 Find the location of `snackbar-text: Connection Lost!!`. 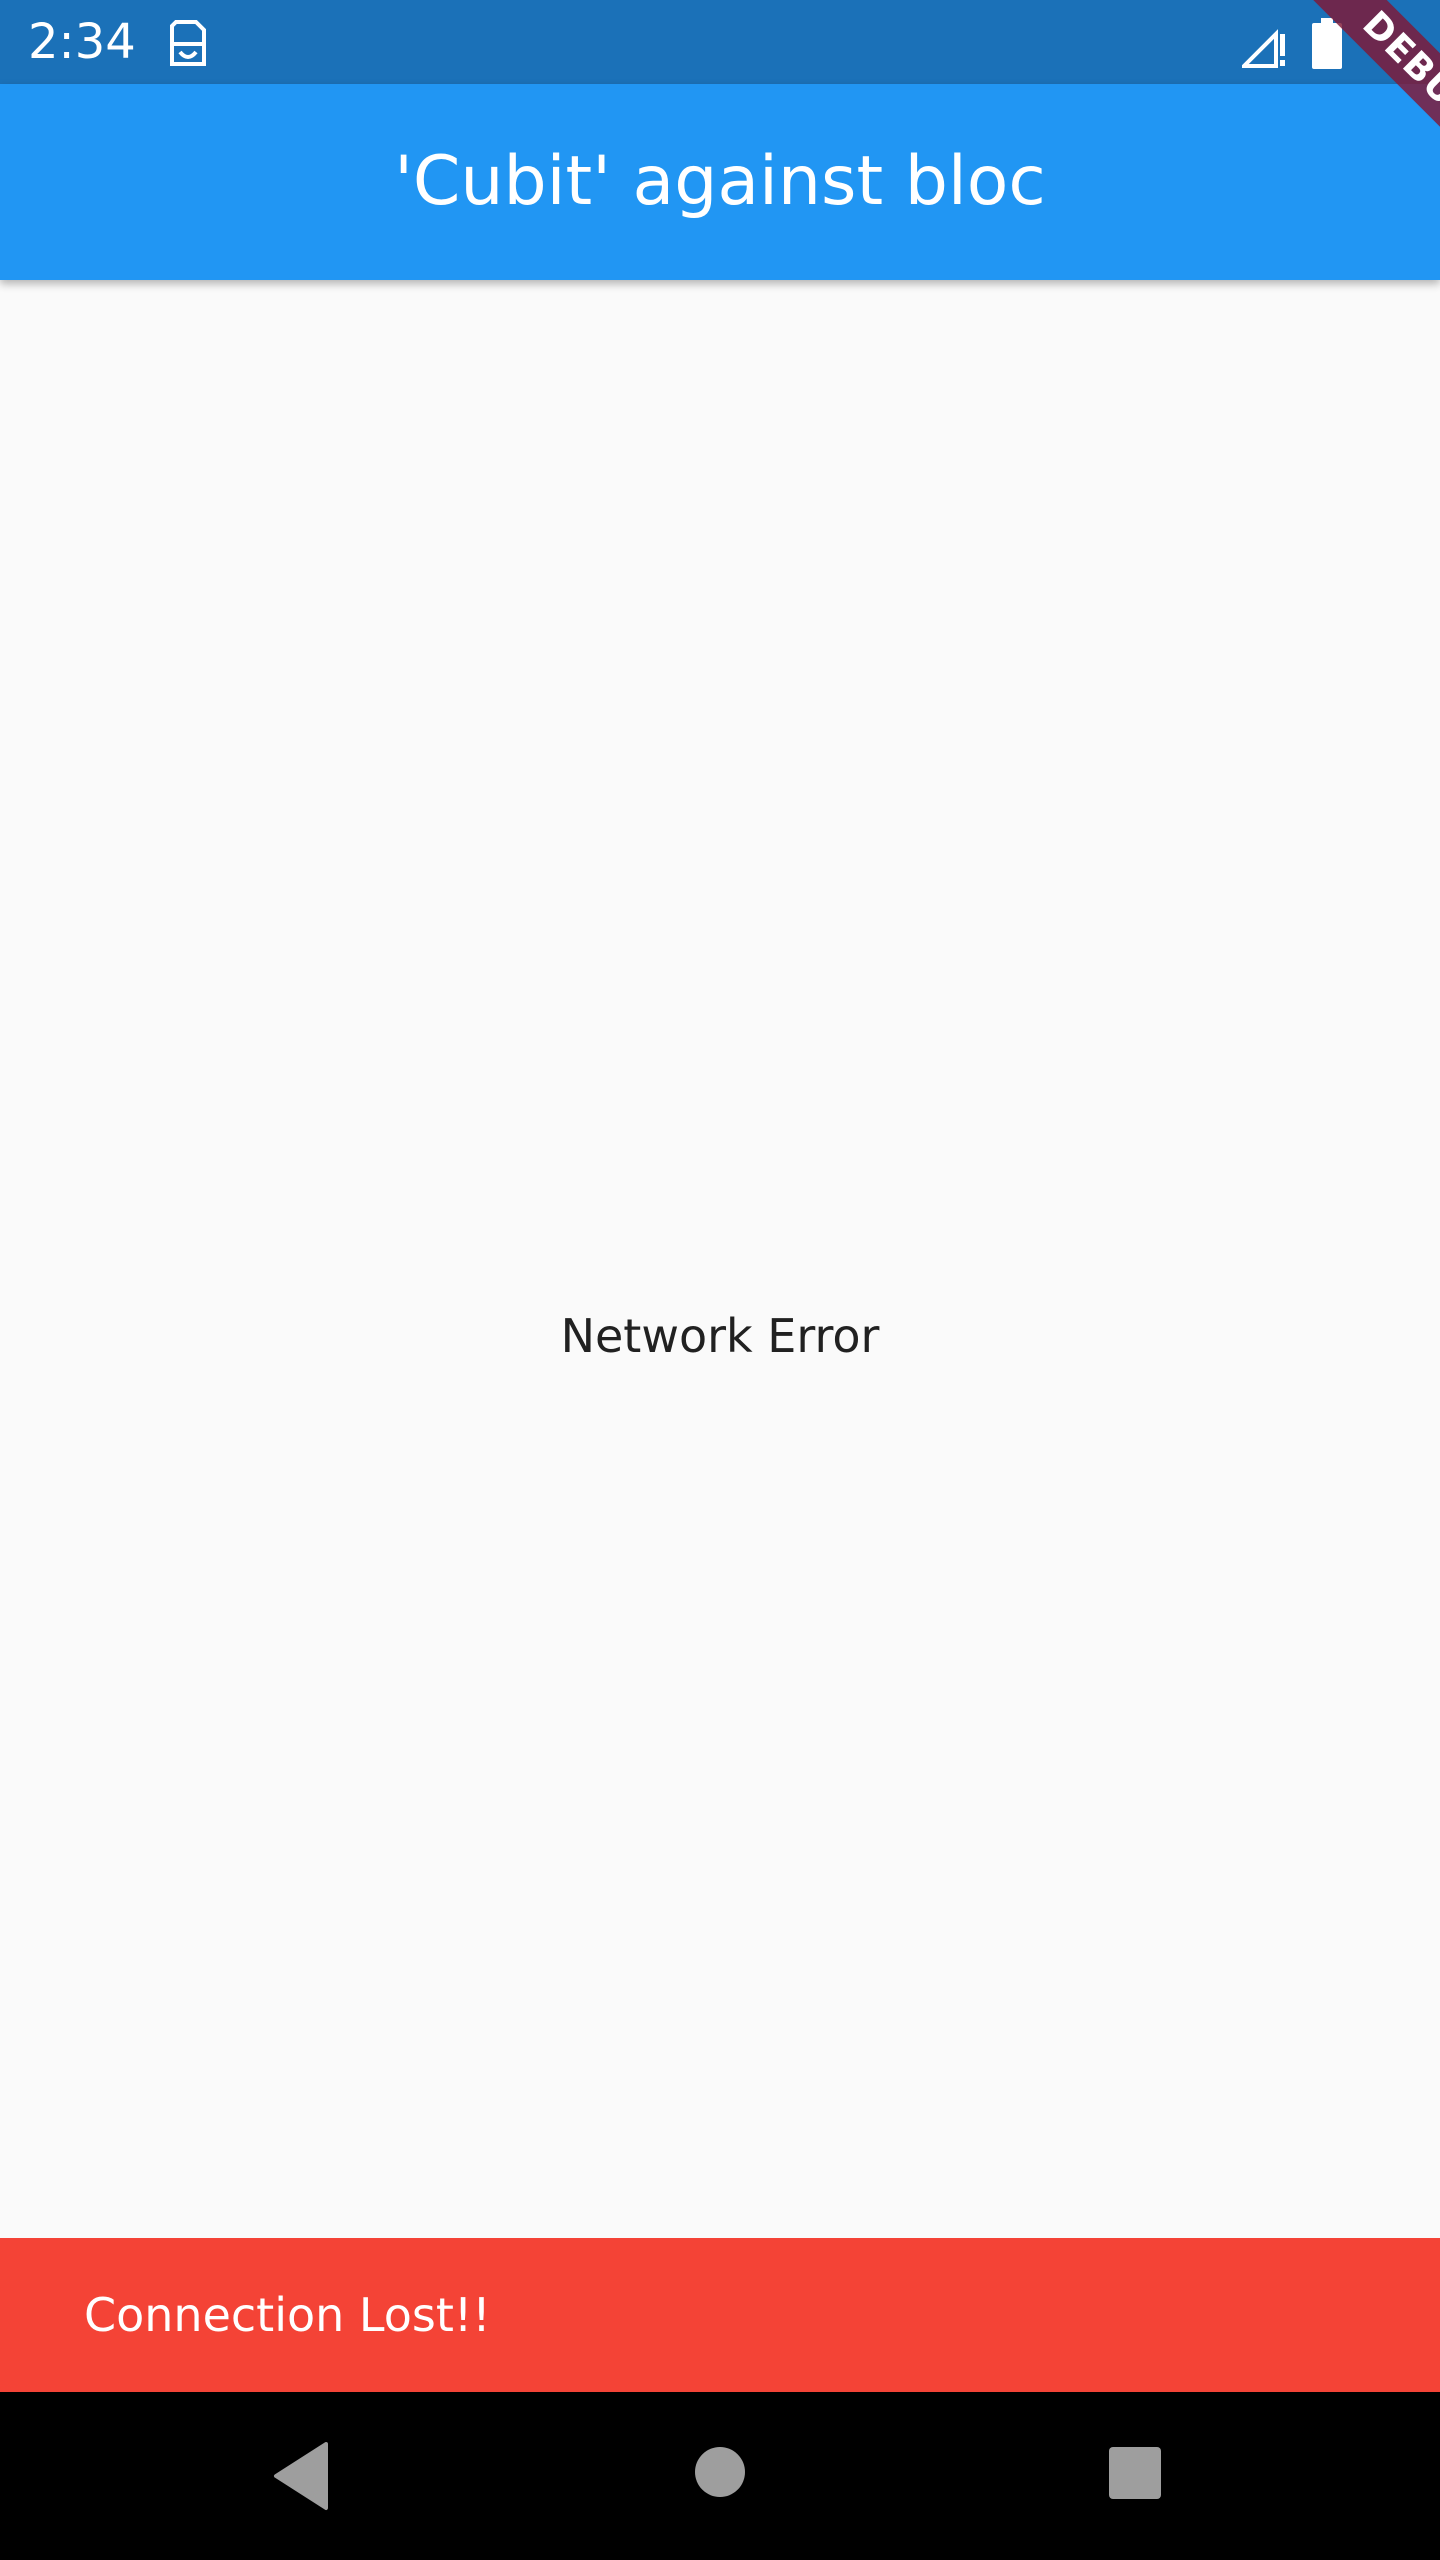

snackbar-text: Connection Lost!! is located at coordinates (287, 2315).